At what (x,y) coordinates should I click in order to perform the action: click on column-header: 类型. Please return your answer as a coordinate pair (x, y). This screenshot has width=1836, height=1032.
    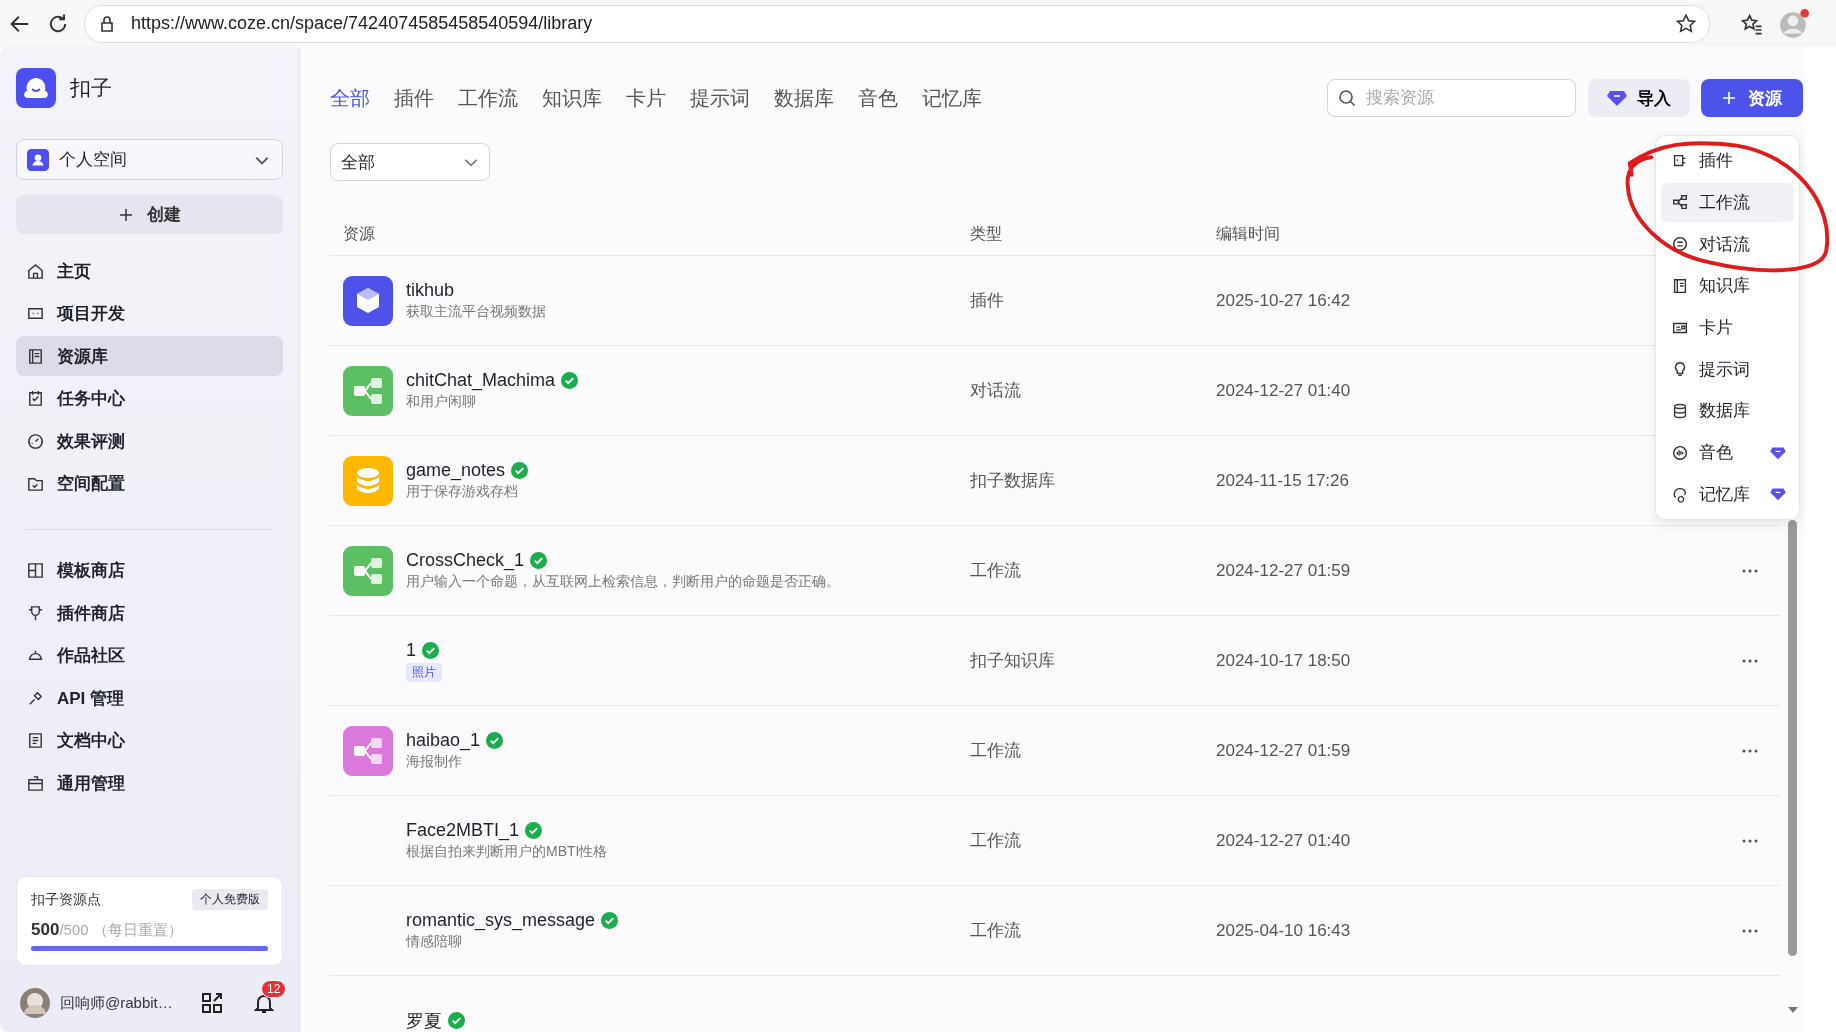
    Looking at the image, I should click on (986, 233).